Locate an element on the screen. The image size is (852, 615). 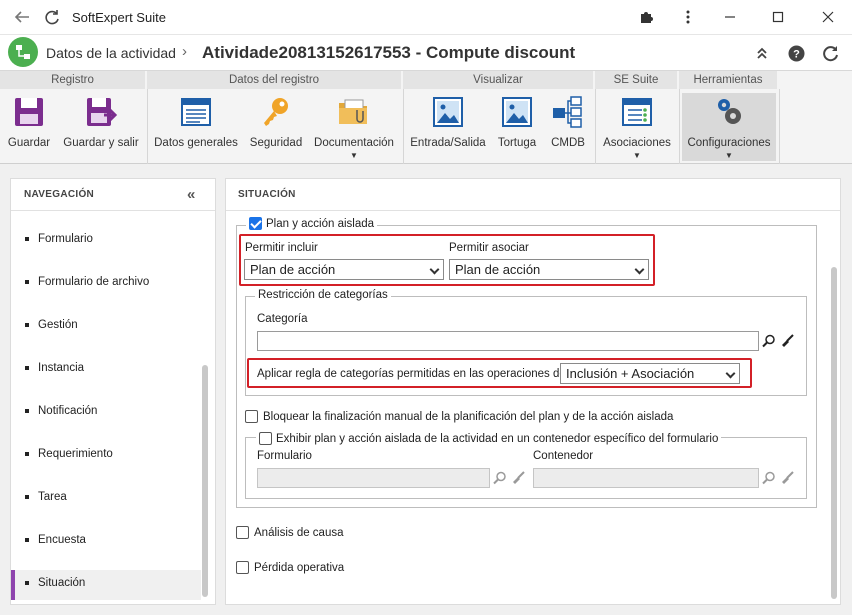
nav-item-label: Formulario is located at coordinates (65, 239).